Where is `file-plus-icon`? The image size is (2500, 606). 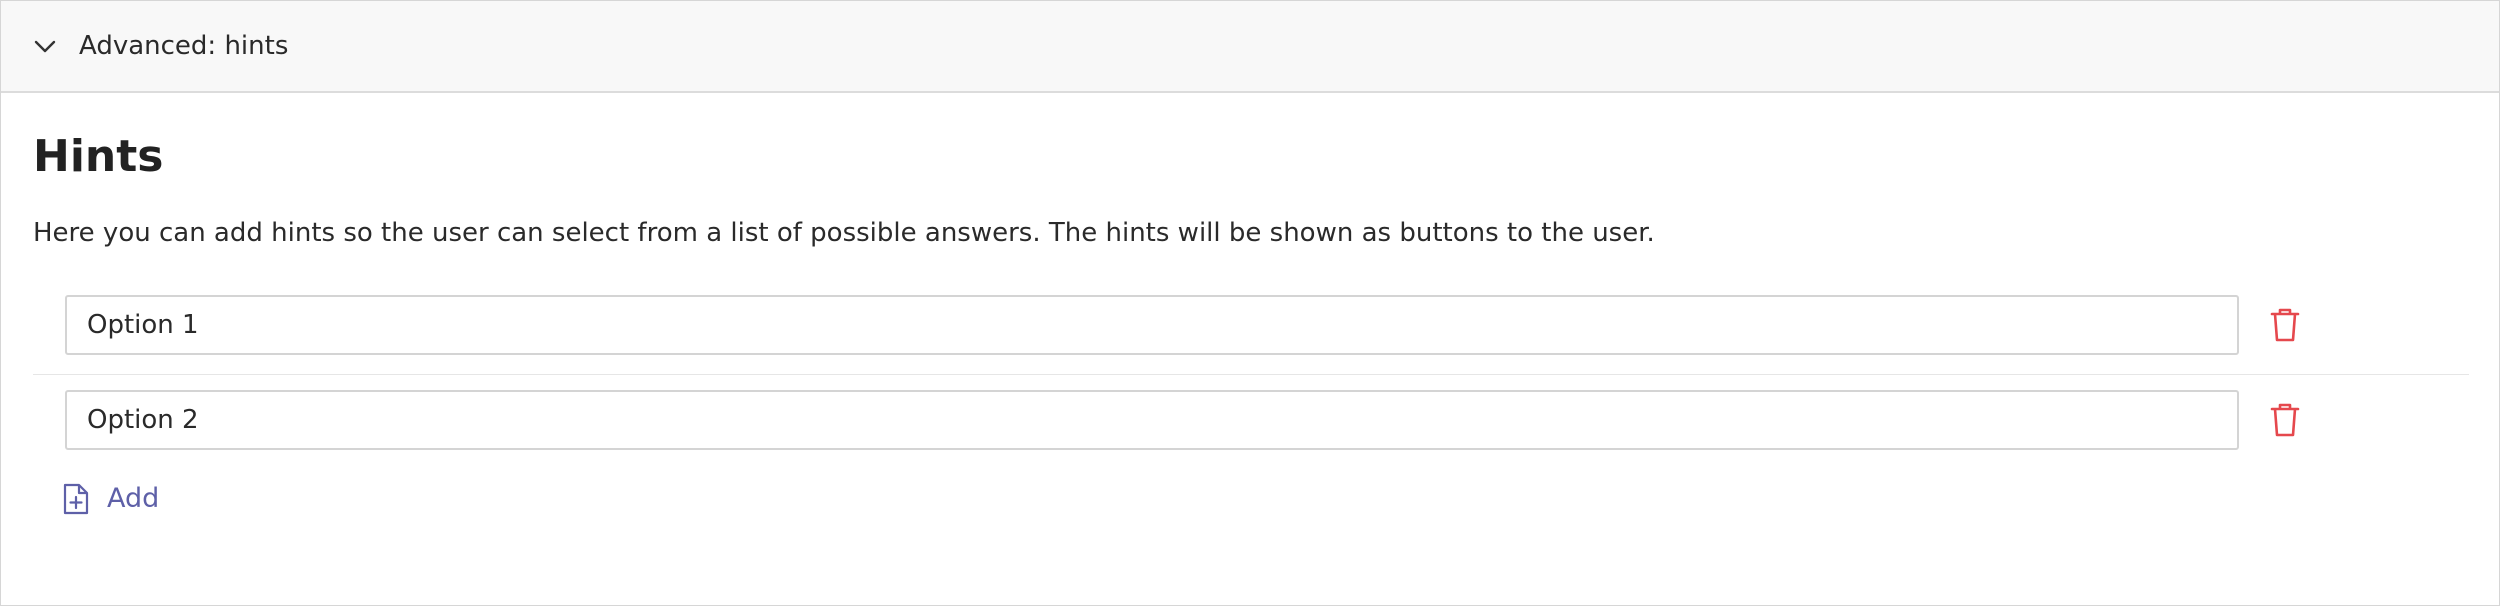 file-plus-icon is located at coordinates (76, 499).